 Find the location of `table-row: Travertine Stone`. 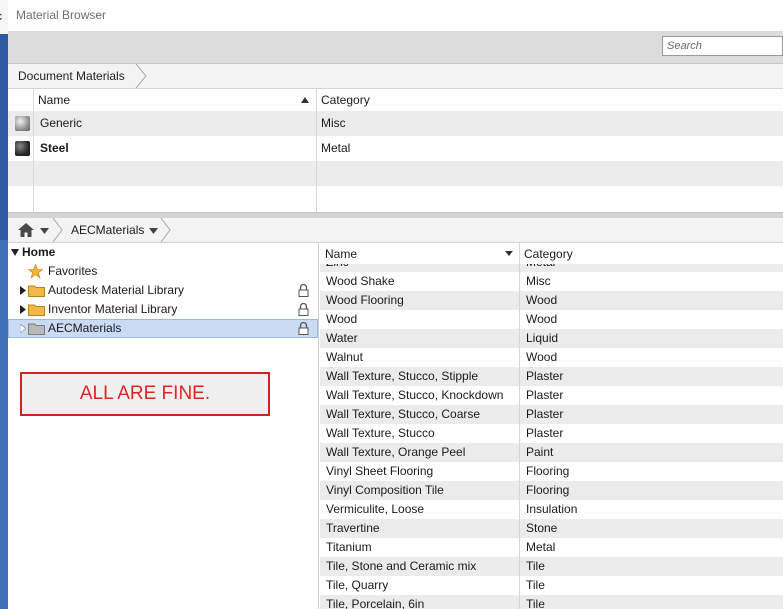

table-row: Travertine Stone is located at coordinates (551, 528).